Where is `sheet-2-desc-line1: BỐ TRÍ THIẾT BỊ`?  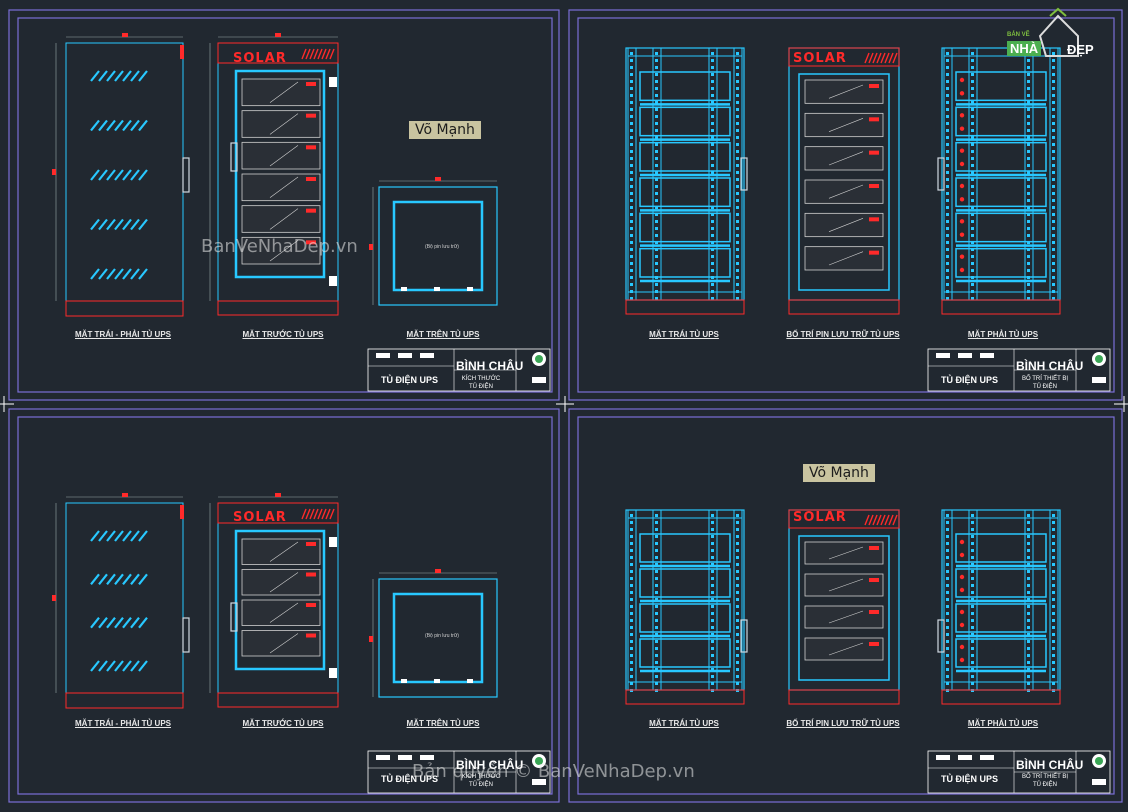
sheet-2-desc-line1: BỐ TRÍ THIẾT BỊ is located at coordinates (1044, 379).